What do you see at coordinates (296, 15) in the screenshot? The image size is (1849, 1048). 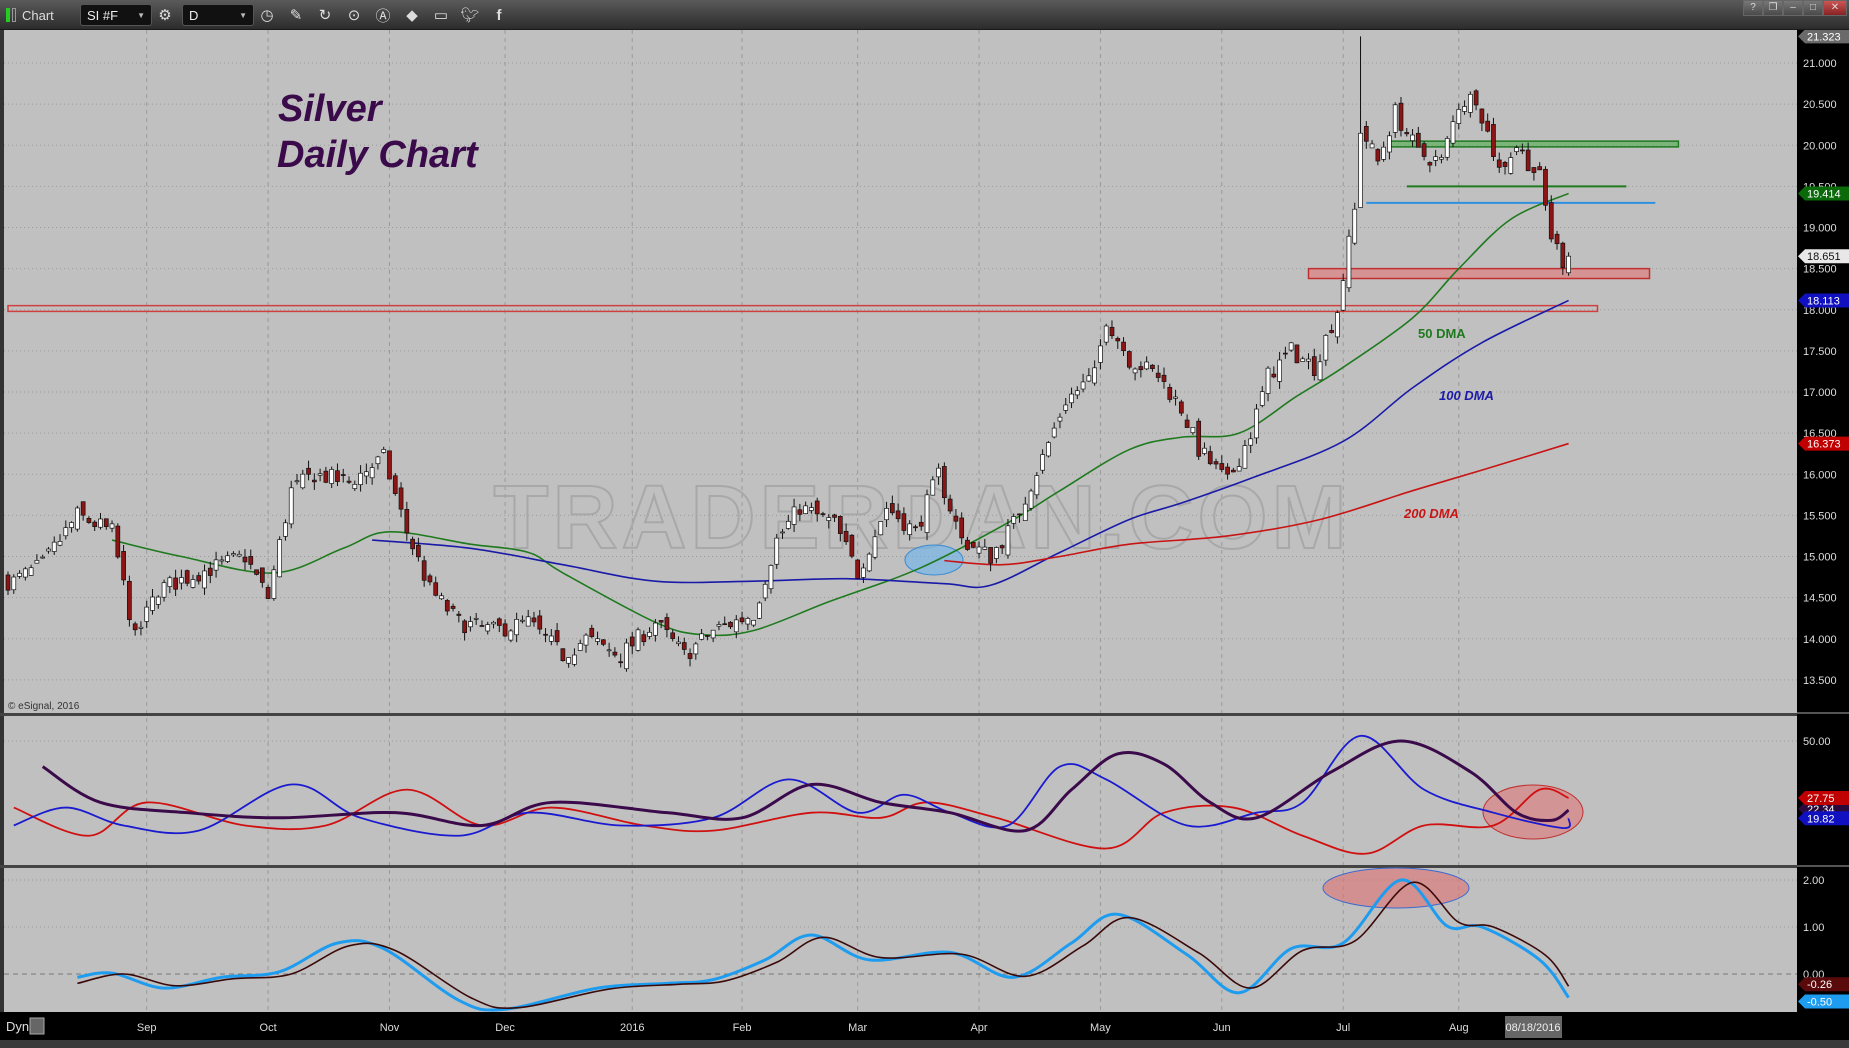 I see `pencil-icon: ✎` at bounding box center [296, 15].